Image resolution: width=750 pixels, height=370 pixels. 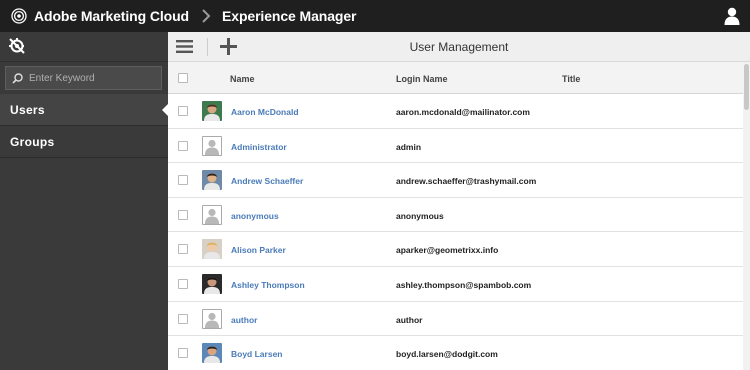 What do you see at coordinates (19, 16) in the screenshot?
I see `marketing-cloud-logo-icon` at bounding box center [19, 16].